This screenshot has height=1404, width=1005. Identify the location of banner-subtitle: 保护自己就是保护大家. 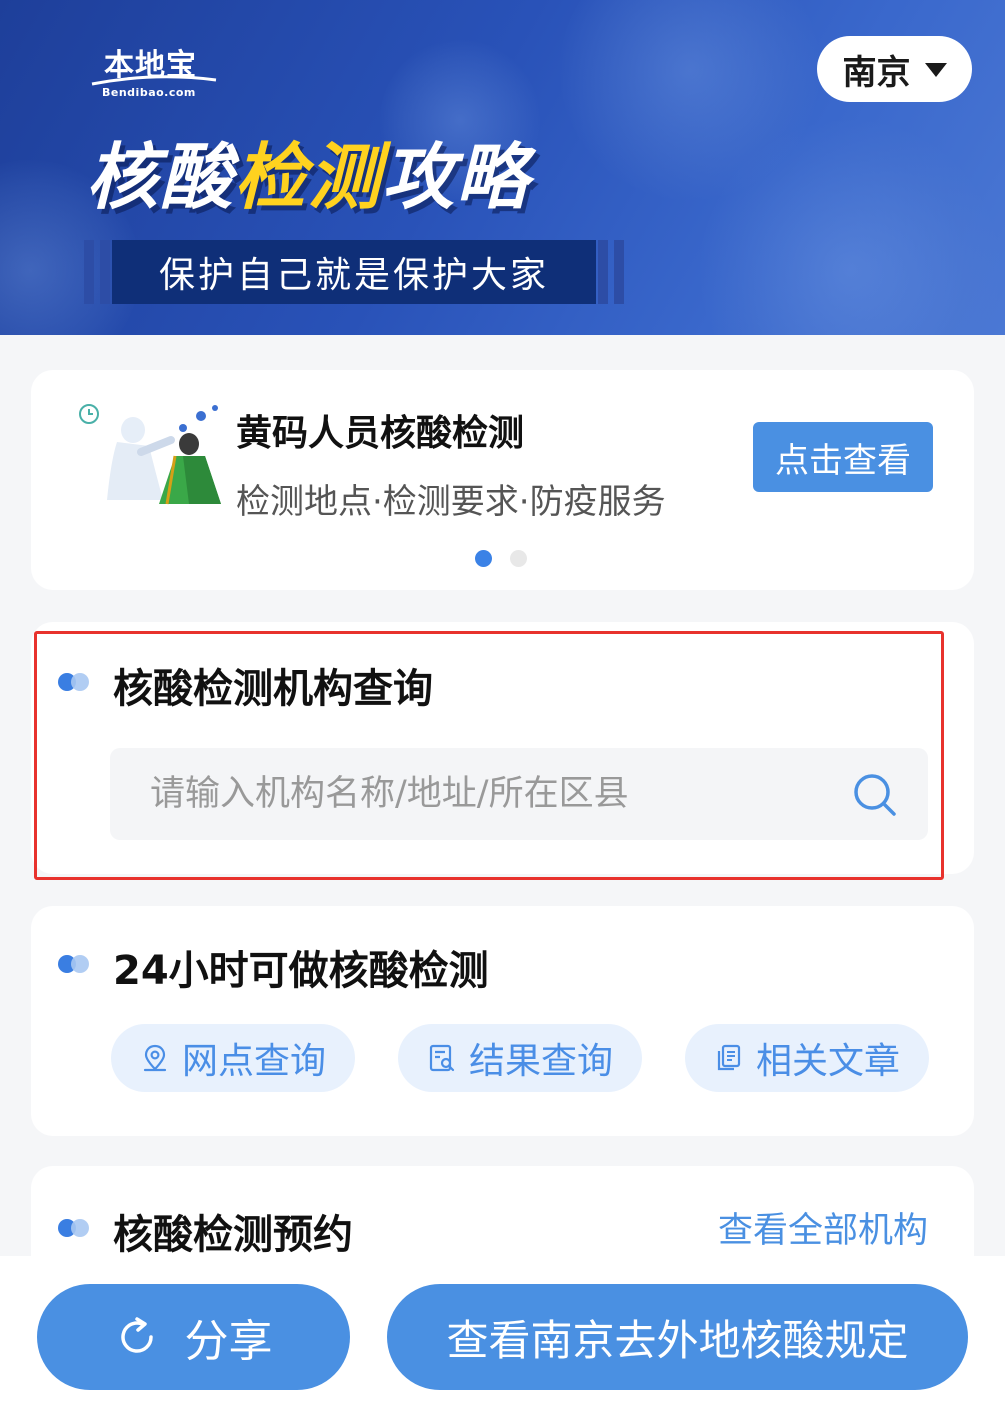
(354, 272).